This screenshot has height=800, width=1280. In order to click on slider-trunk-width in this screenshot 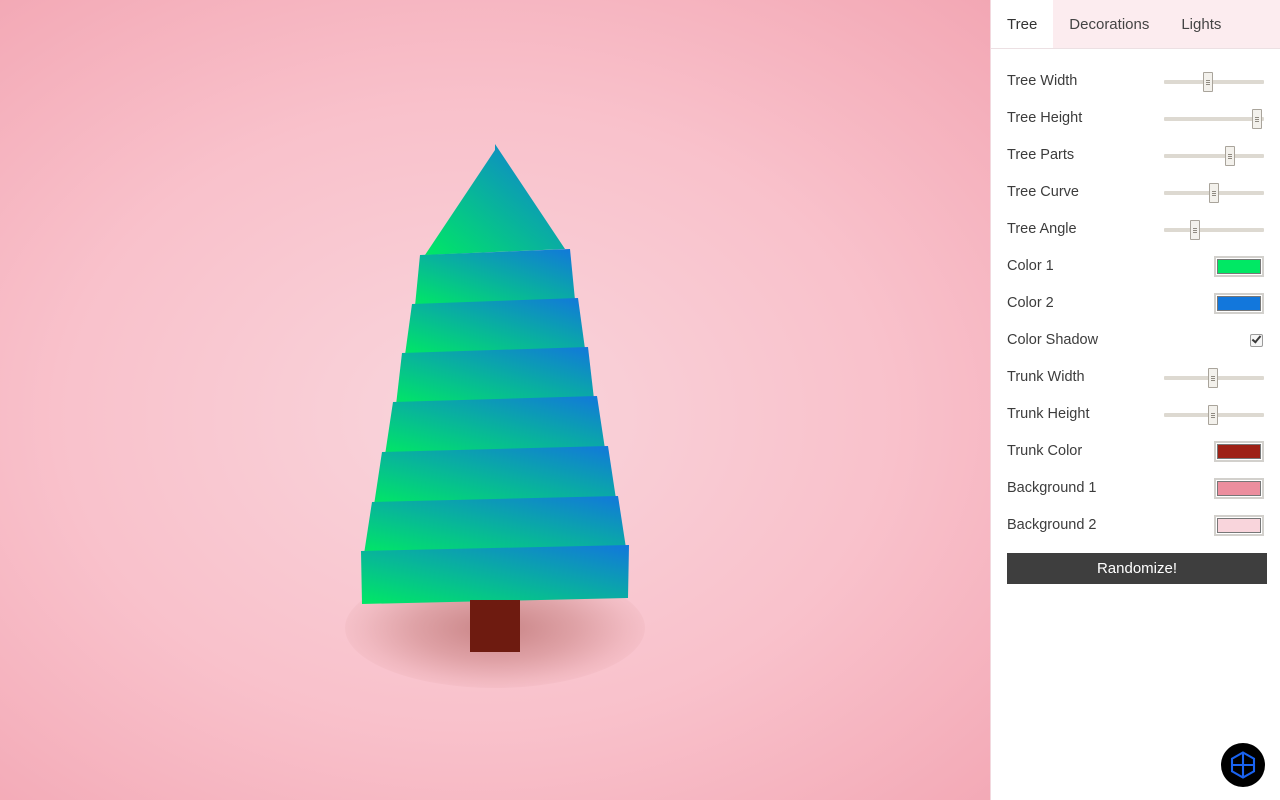, I will do `click(1214, 378)`.